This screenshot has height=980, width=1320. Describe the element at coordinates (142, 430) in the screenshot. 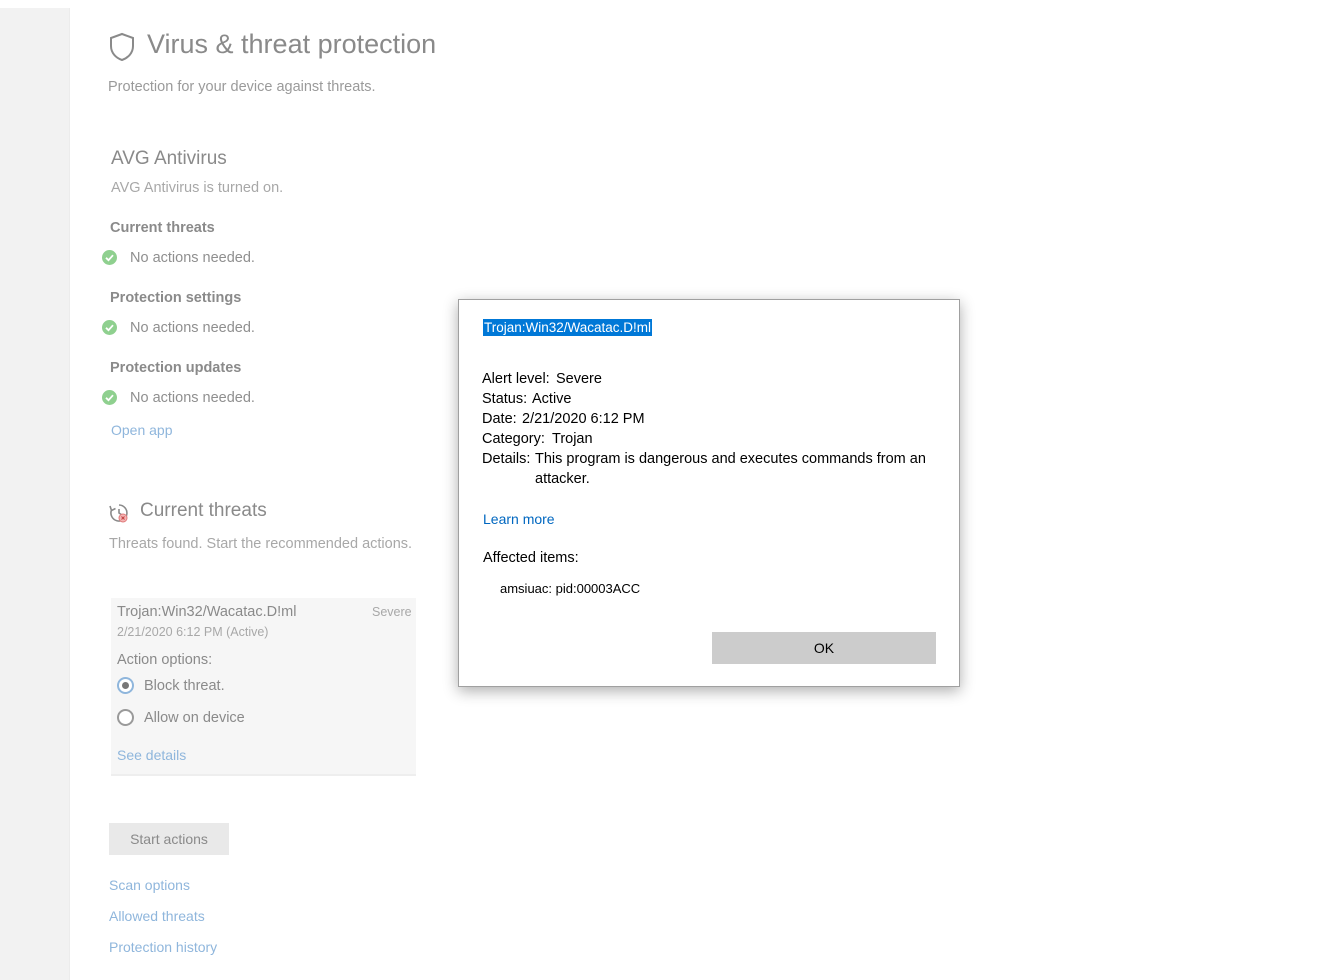

I see `open-app-link: Open app` at that location.